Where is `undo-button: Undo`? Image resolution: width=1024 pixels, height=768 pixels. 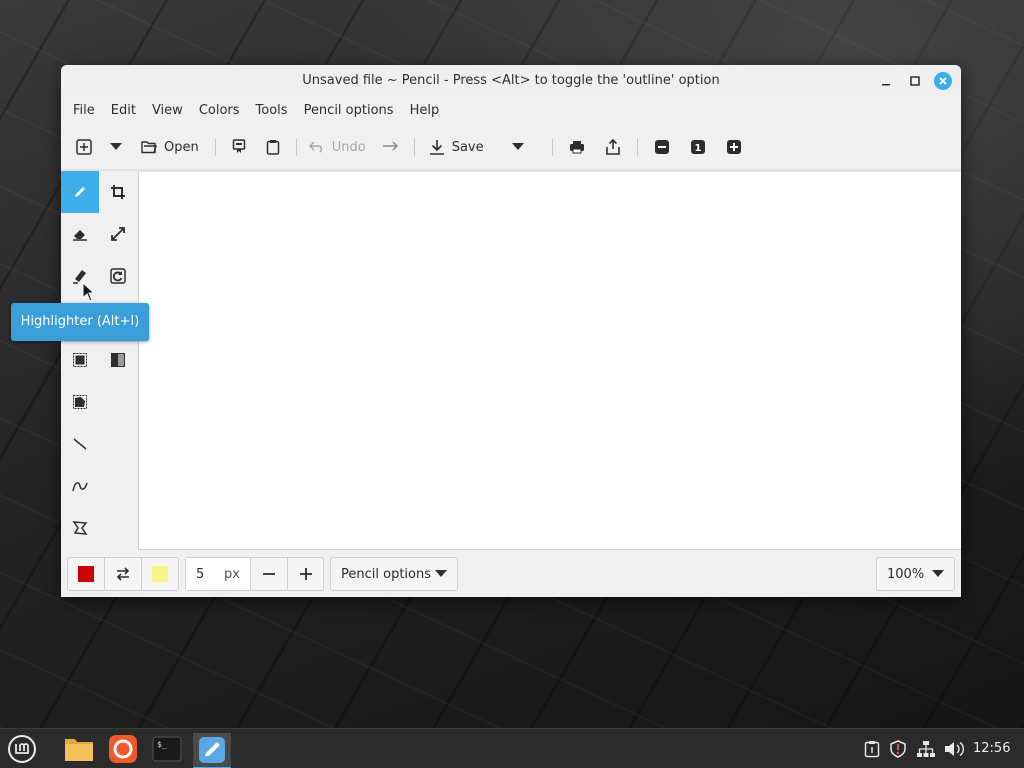
undo-button: Undo is located at coordinates (337, 147).